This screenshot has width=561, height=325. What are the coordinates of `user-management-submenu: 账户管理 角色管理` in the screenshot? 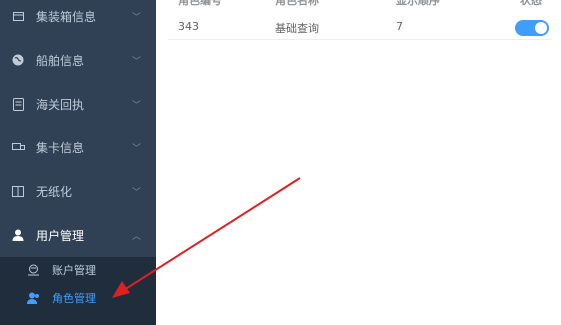 It's located at (78, 291).